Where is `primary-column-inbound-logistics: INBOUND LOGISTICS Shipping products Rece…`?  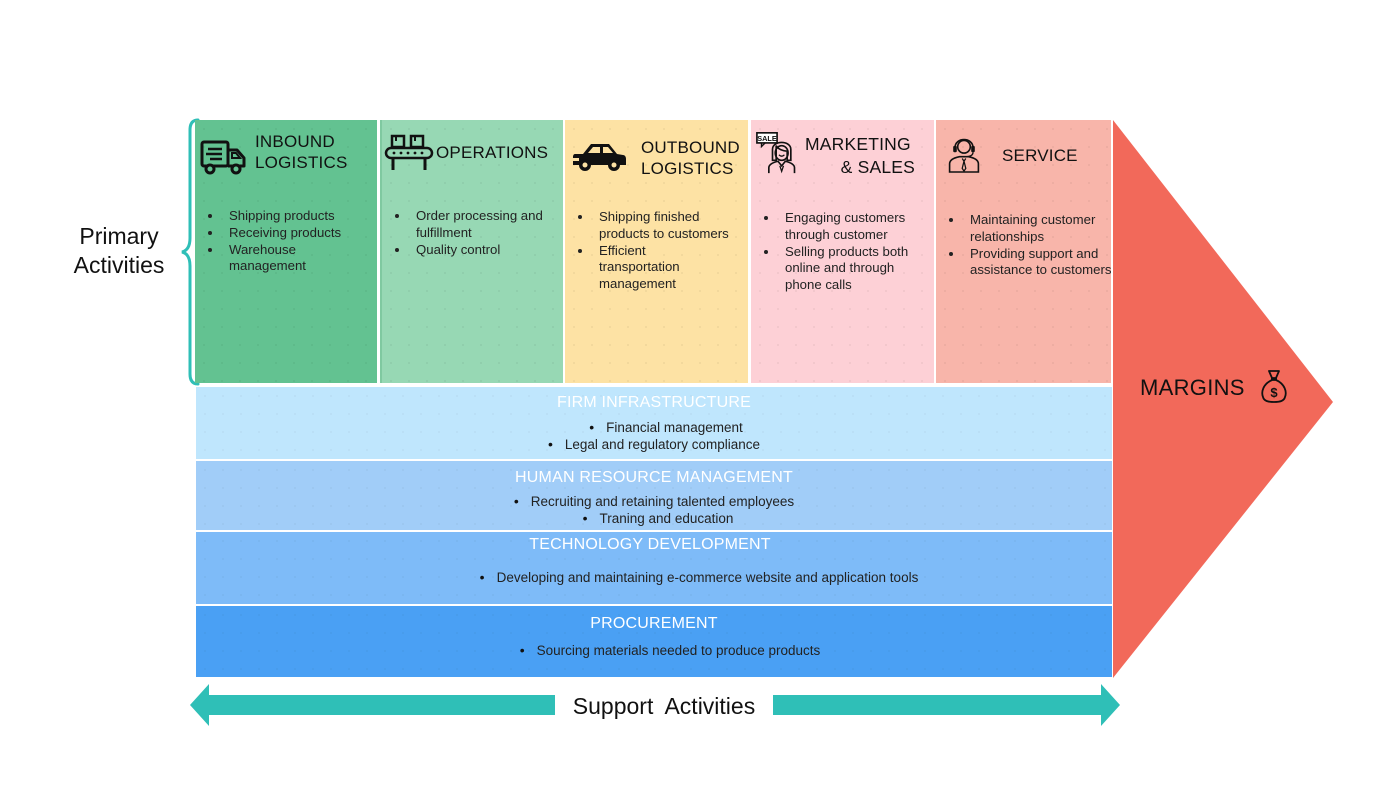
primary-column-inbound-logistics: INBOUND LOGISTICS Shipping products Rece… is located at coordinates (286, 251).